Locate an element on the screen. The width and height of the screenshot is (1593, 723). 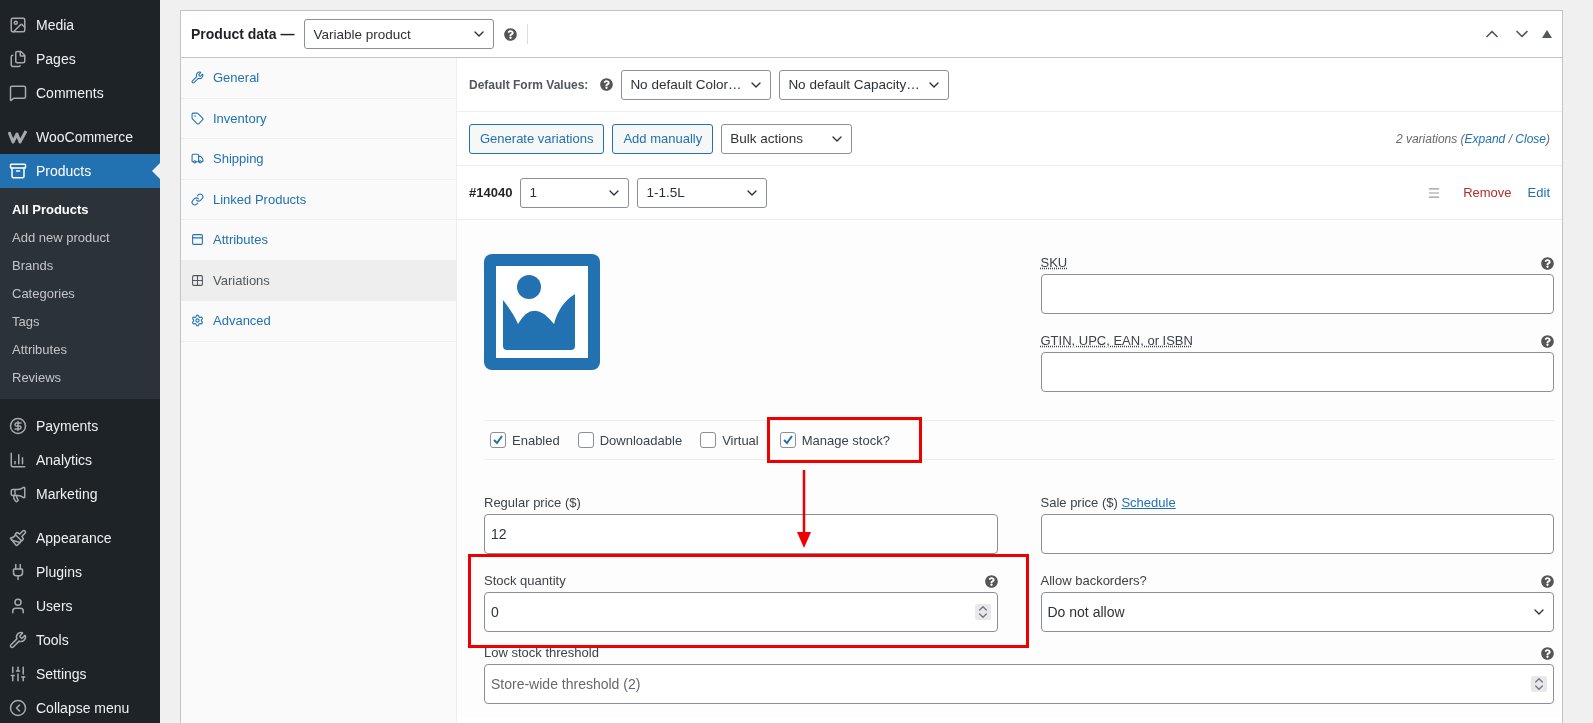
pages-icon is located at coordinates (18, 59).